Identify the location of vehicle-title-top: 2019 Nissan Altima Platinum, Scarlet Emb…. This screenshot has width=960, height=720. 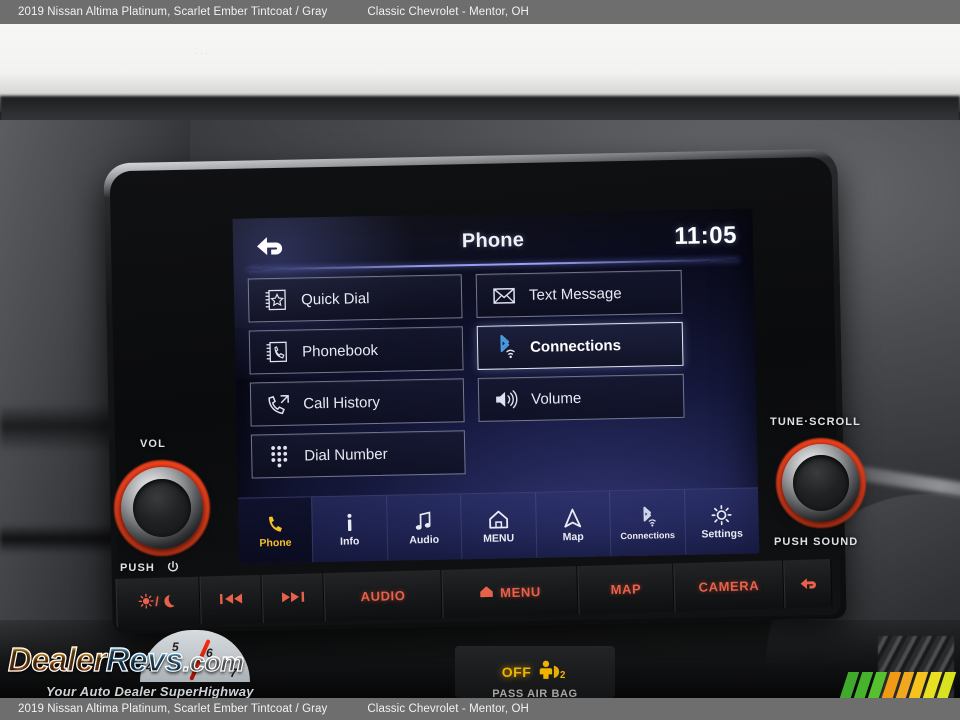
(173, 12).